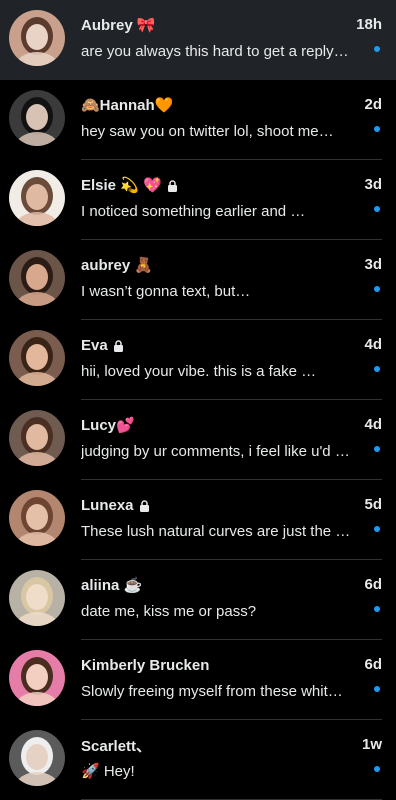  What do you see at coordinates (107, 505) in the screenshot?
I see `contact-name: Lunexa` at bounding box center [107, 505].